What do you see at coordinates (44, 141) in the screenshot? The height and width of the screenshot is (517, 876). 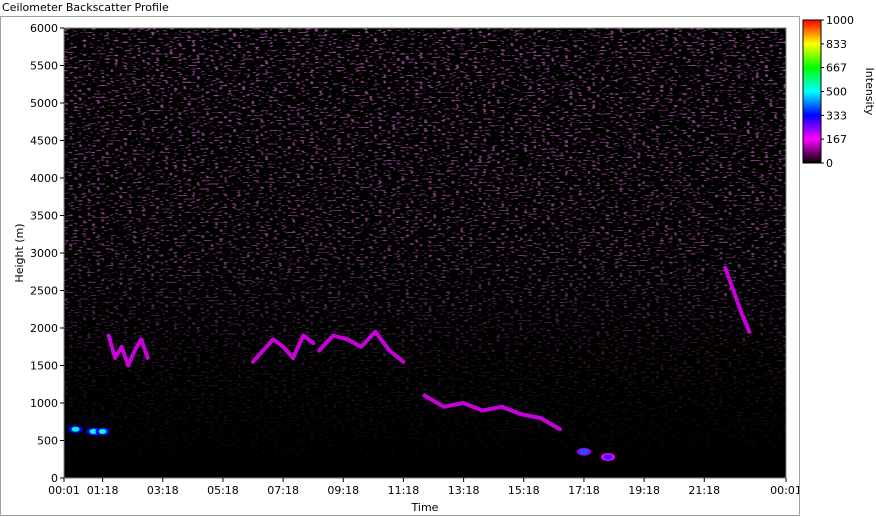 I see `y-tick-label: 4500` at bounding box center [44, 141].